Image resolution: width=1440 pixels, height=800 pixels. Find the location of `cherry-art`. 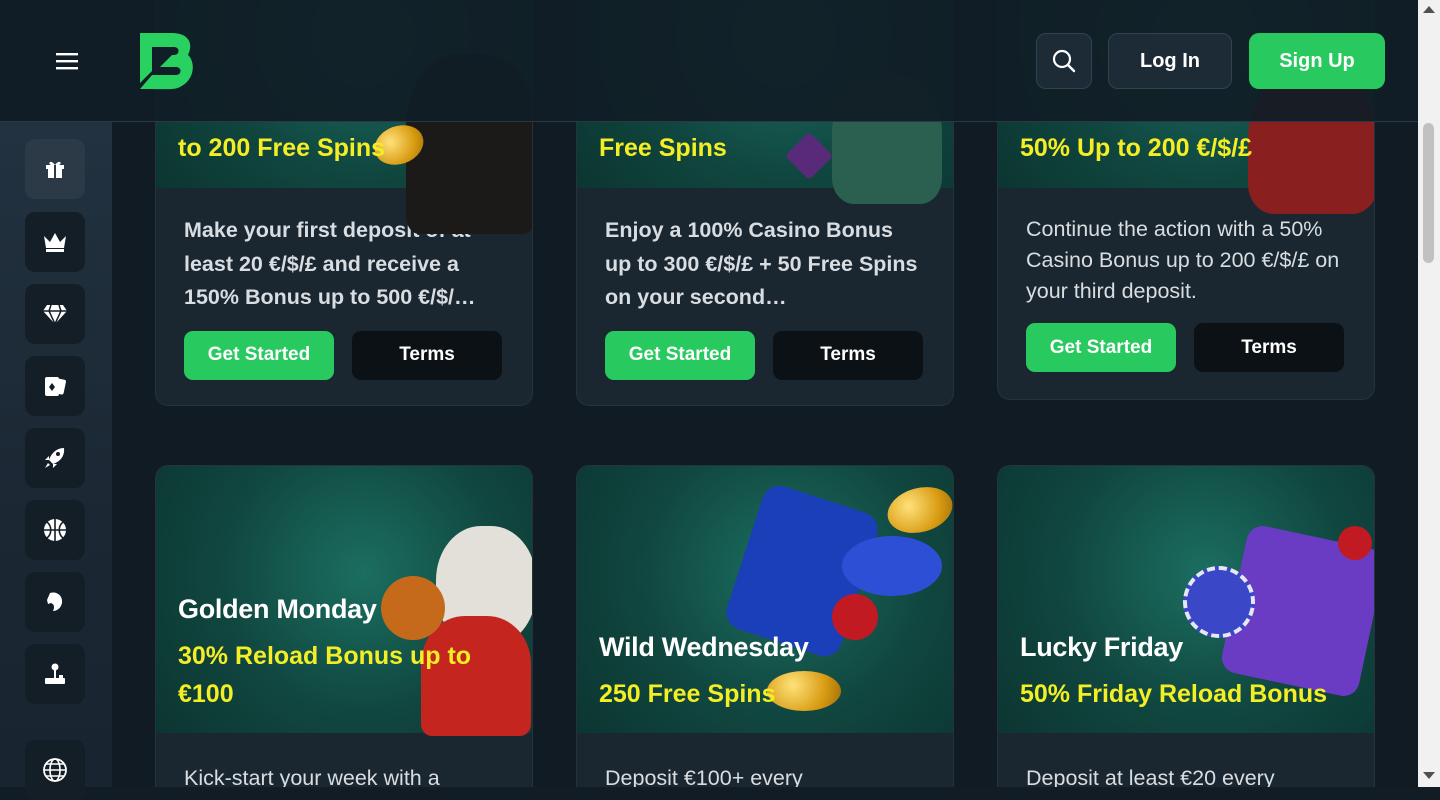

cherry-art is located at coordinates (1355, 543).